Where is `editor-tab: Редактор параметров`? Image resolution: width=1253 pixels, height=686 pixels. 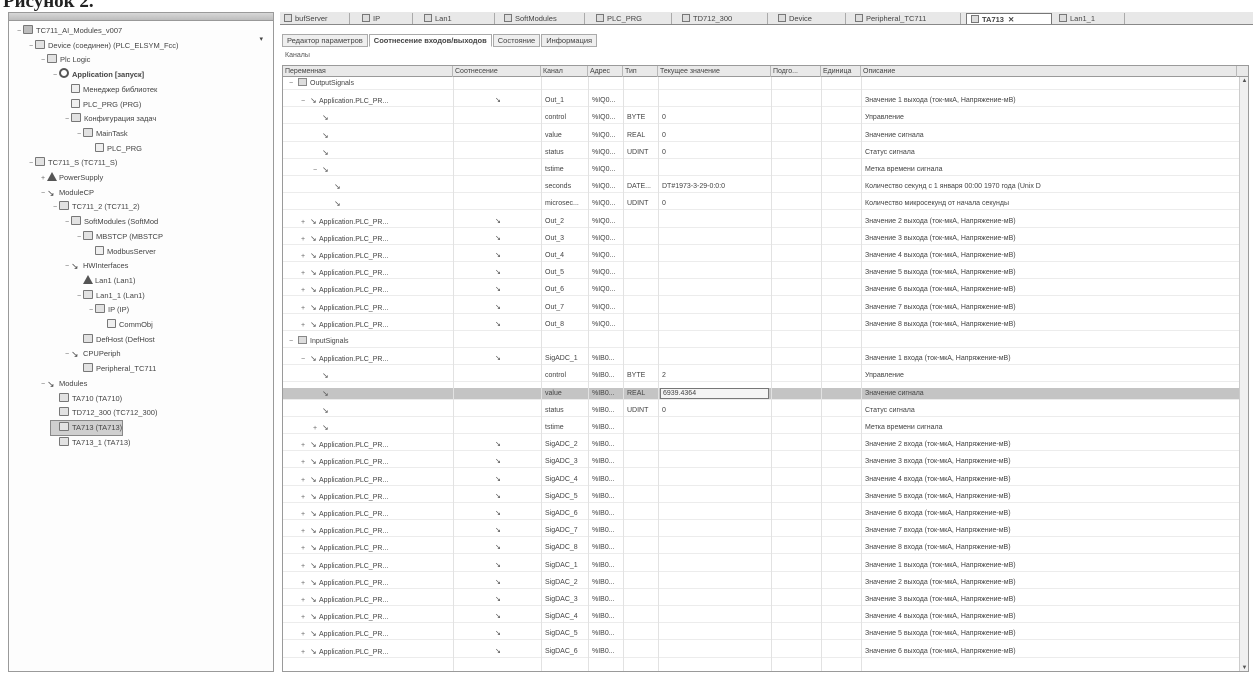 editor-tab: Редактор параметров is located at coordinates (325, 40).